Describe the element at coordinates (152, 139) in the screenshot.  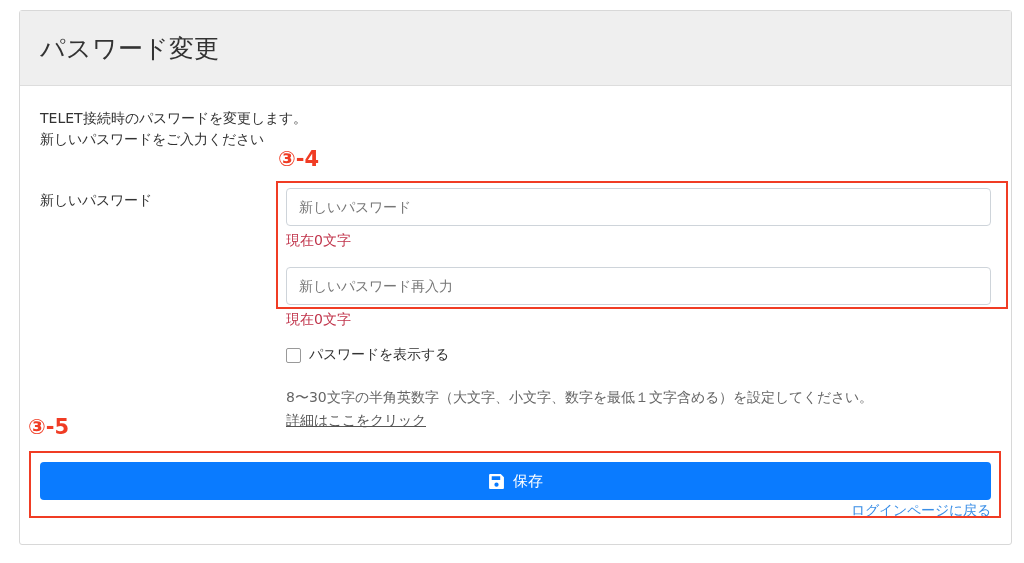
I see `intro-text: 新しいパスワードをご入力ください` at that location.